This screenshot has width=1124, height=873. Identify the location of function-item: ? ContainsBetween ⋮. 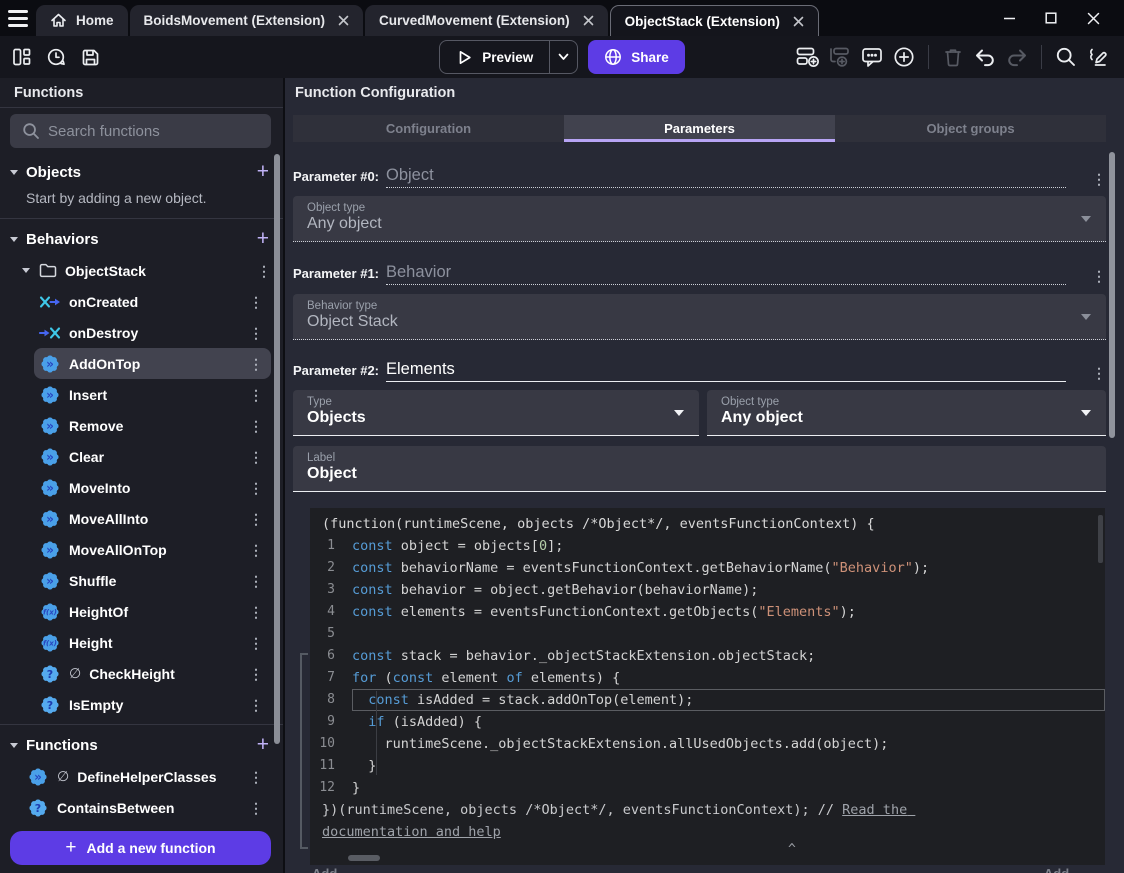
(146, 807).